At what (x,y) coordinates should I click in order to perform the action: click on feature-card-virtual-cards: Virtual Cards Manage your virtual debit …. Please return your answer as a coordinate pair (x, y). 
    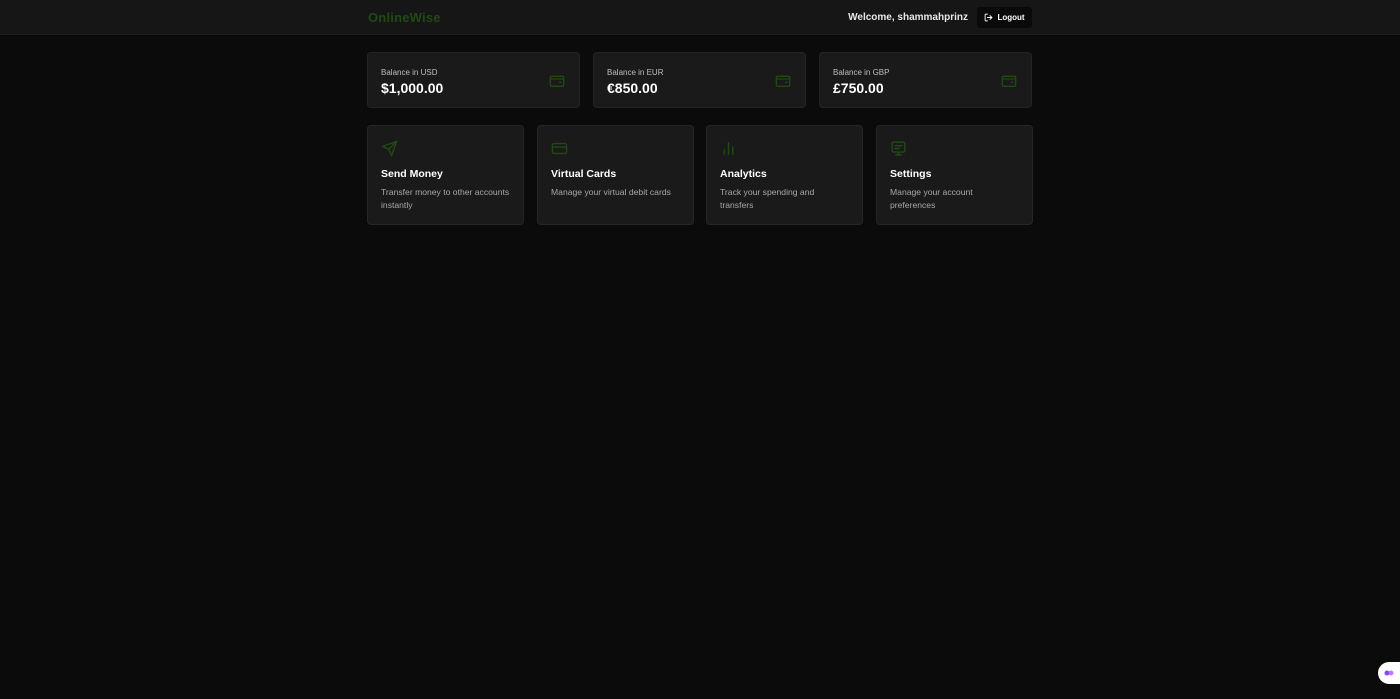
    Looking at the image, I should click on (615, 175).